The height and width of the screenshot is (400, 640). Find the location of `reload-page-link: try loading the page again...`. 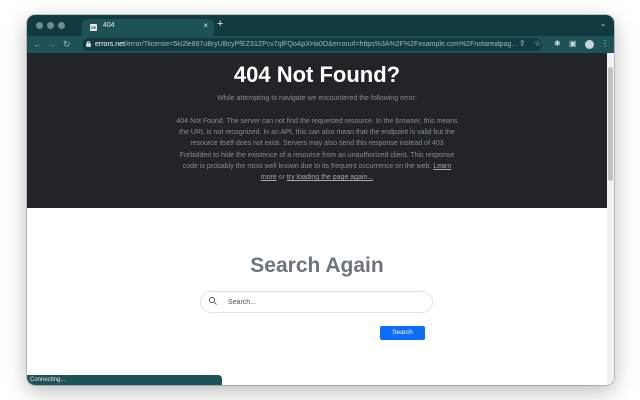

reload-page-link: try loading the page again... is located at coordinates (330, 177).